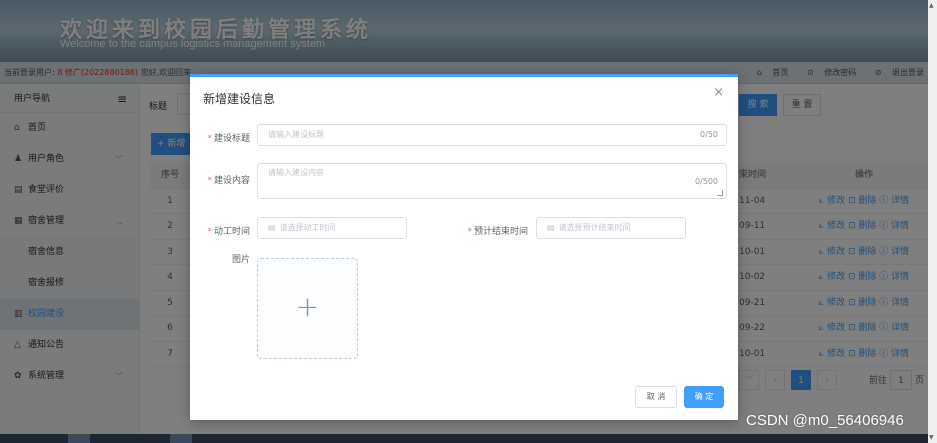 The image size is (937, 443). I want to click on end-time-placeholder: 请选择预计结束时间, so click(594, 227).